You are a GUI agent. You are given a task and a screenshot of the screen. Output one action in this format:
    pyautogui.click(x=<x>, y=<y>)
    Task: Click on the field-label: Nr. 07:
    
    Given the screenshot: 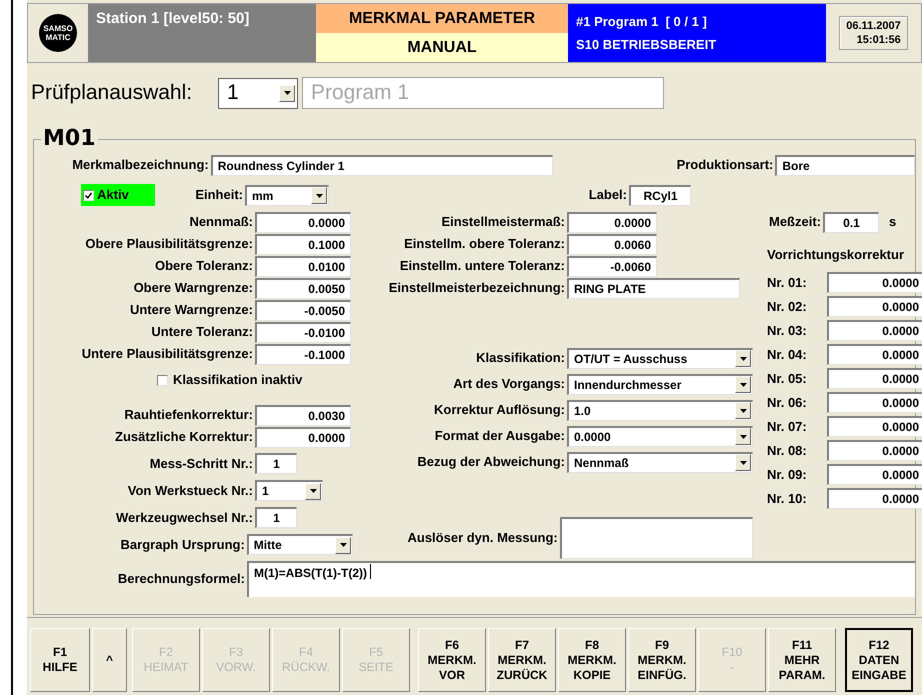 What is the action you would take?
    pyautogui.click(x=787, y=427)
    